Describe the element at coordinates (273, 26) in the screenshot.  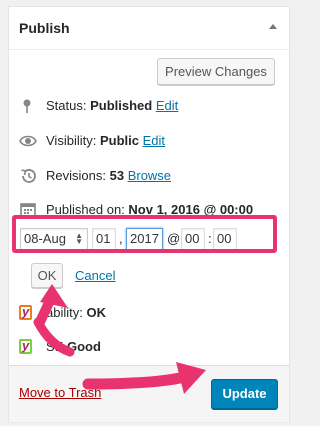
I see `collapse-arrow-icon` at that location.